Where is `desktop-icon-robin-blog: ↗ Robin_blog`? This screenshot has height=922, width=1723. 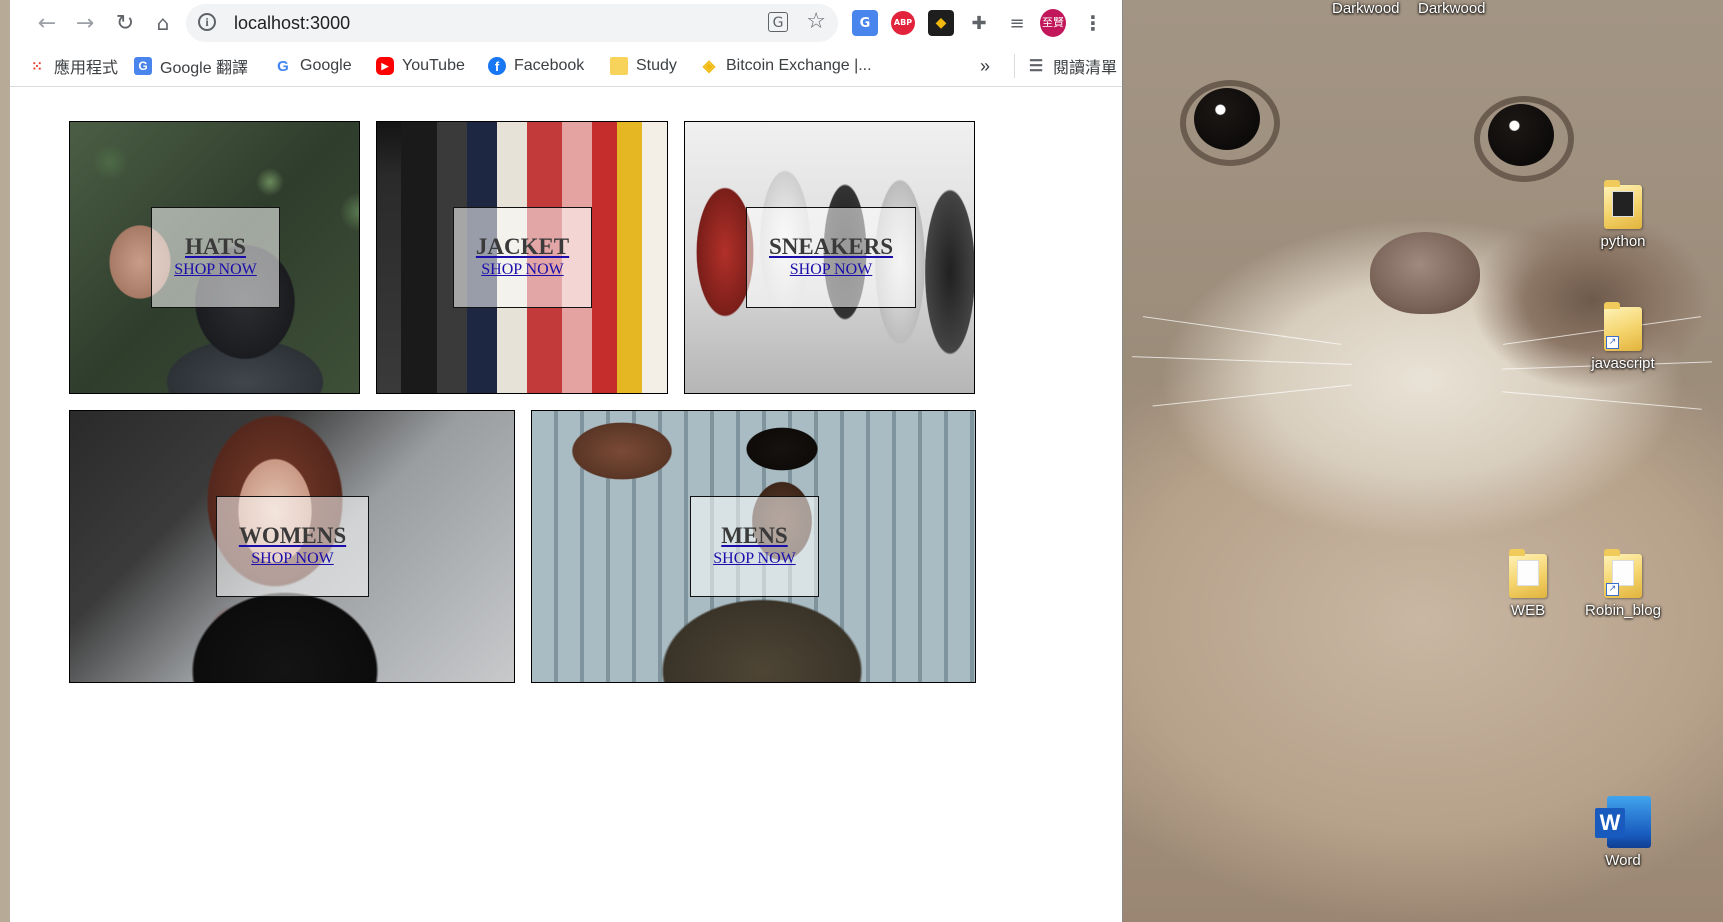 desktop-icon-robin-blog: ↗ Robin_blog is located at coordinates (1623, 584).